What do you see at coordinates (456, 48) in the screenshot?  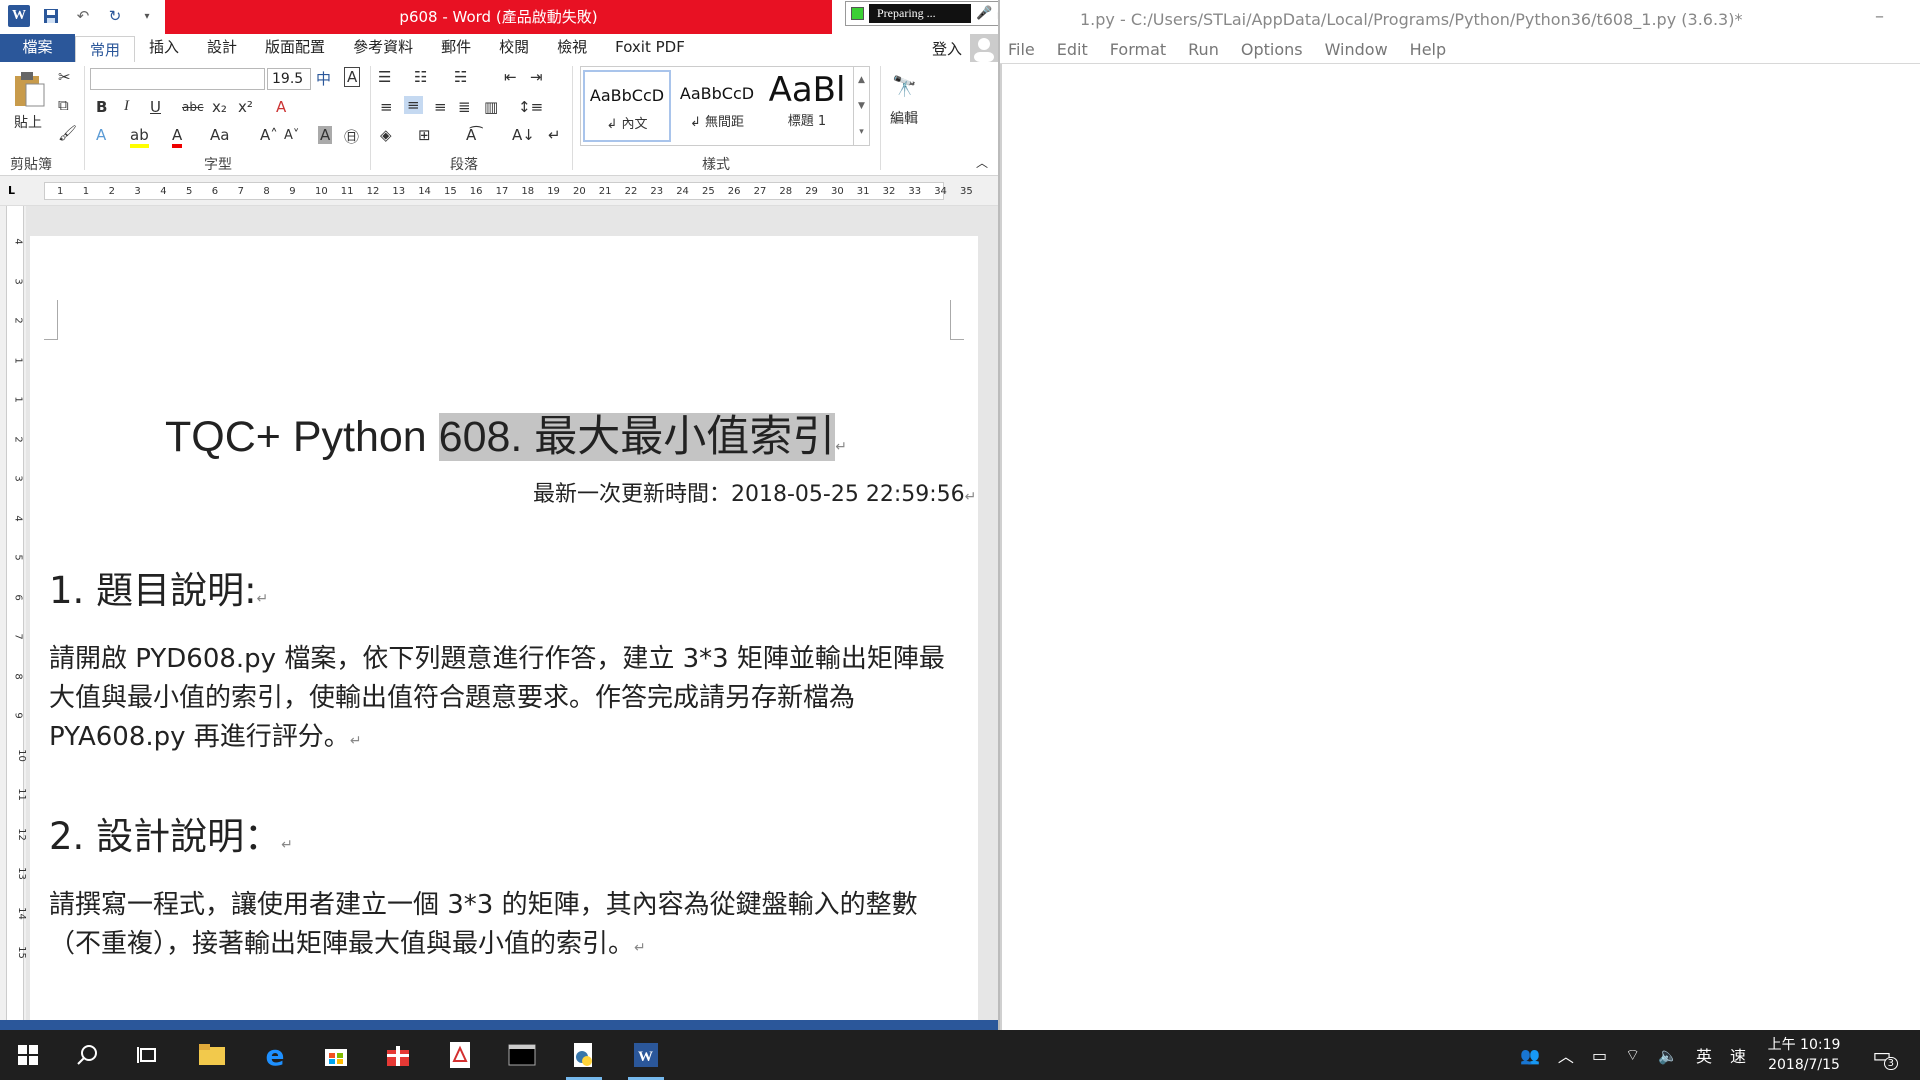 I see `tab-6: 郵件` at bounding box center [456, 48].